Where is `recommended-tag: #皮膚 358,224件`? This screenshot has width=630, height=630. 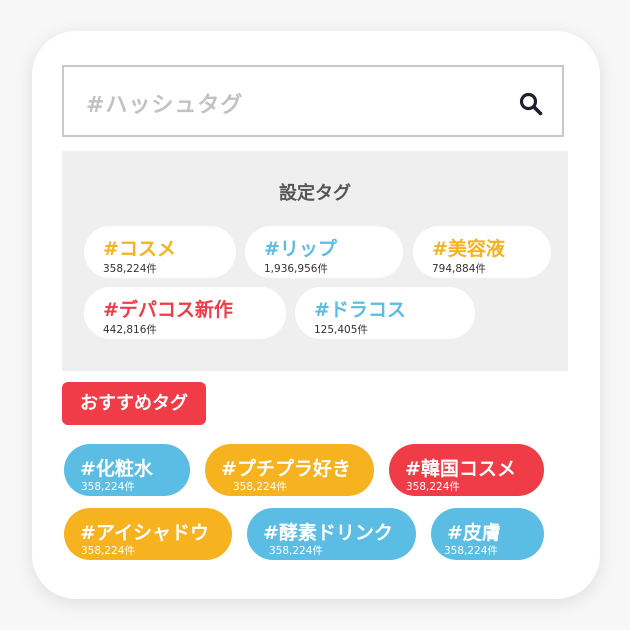
recommended-tag: #皮膚 358,224件 is located at coordinates (487, 534).